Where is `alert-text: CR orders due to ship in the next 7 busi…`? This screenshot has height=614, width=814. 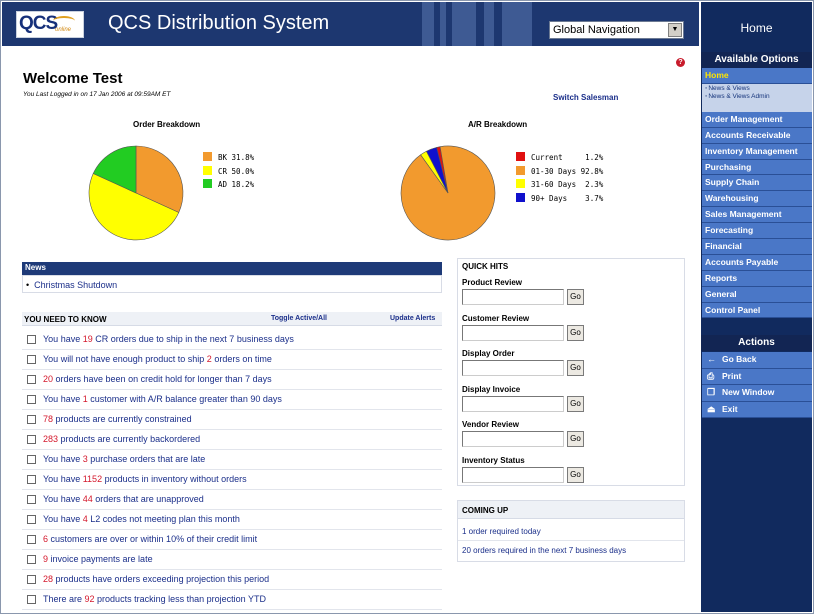
alert-text: CR orders due to ship in the next 7 busi… is located at coordinates (193, 339).